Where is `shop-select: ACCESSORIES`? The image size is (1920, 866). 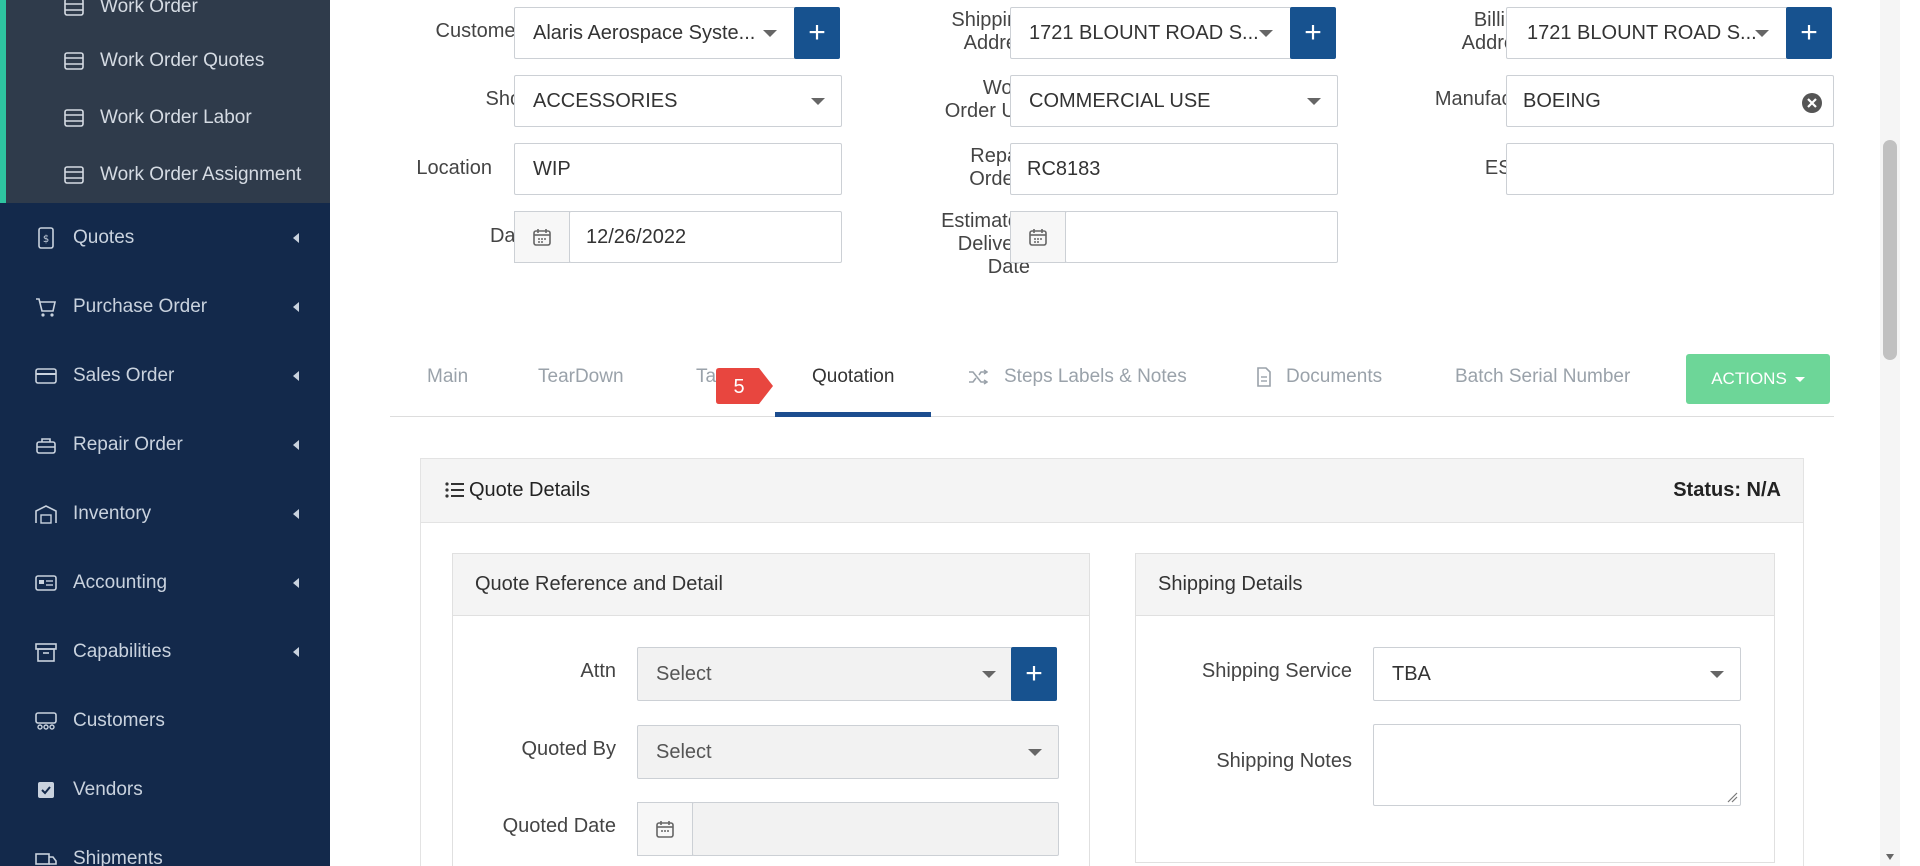 shop-select: ACCESSORIES is located at coordinates (678, 101).